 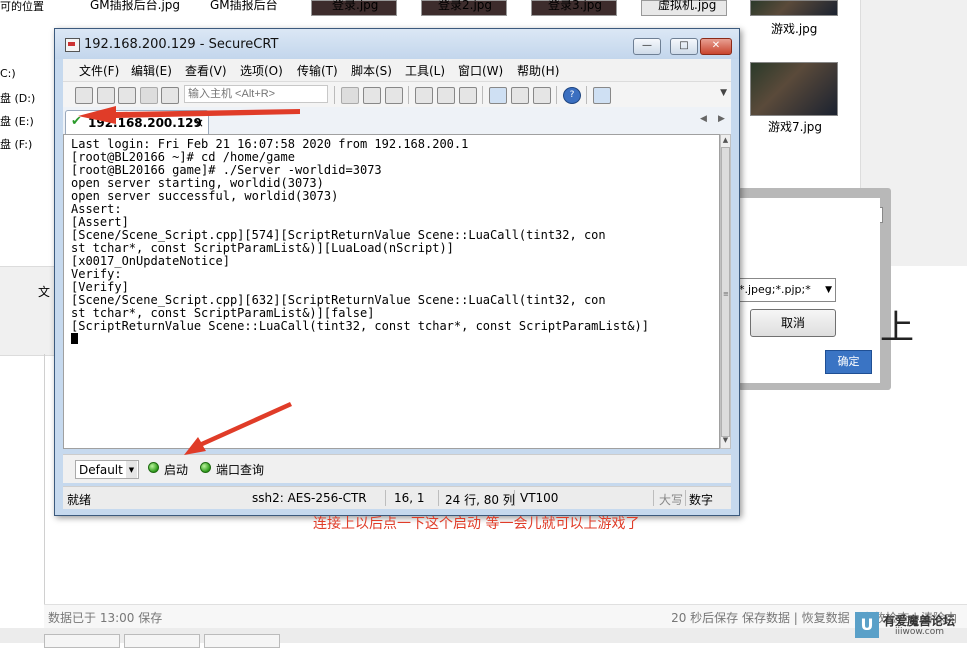 What do you see at coordinates (244, 6) in the screenshot?
I see `file-label: GM插报后台` at bounding box center [244, 6].